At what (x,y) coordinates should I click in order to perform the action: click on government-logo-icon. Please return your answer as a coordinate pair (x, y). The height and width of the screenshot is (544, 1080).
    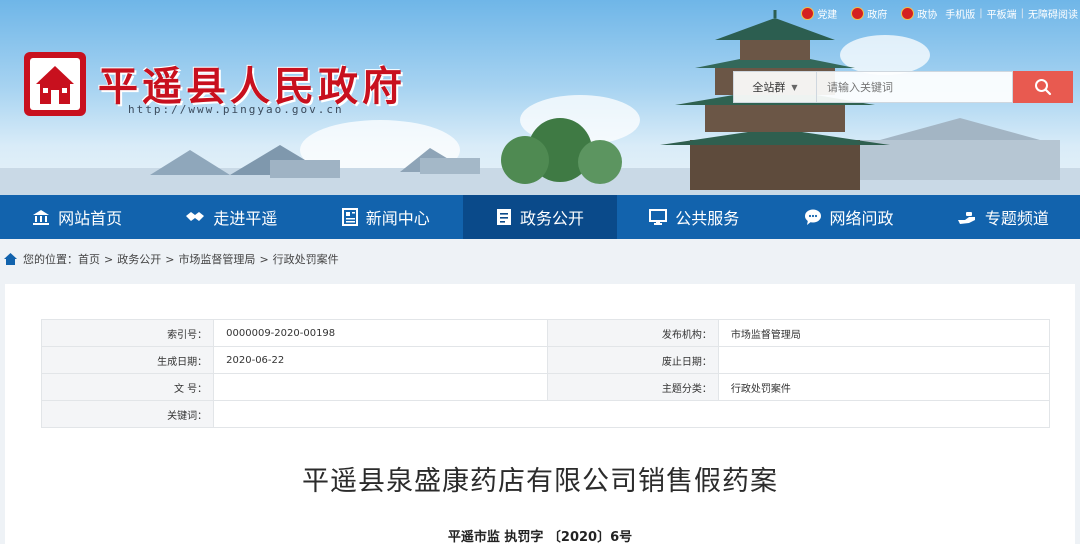
    Looking at the image, I should click on (55, 84).